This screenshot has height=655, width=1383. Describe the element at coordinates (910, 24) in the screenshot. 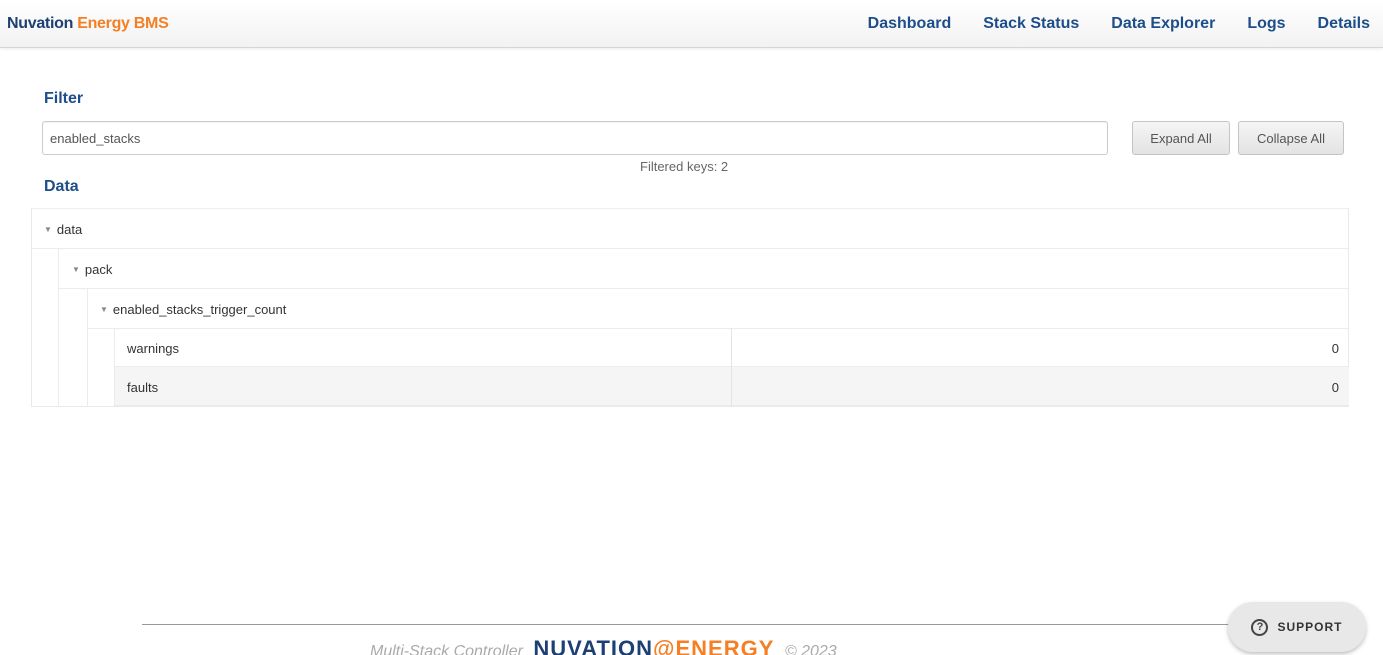

I see `nav-dashboard: Dashboard` at that location.